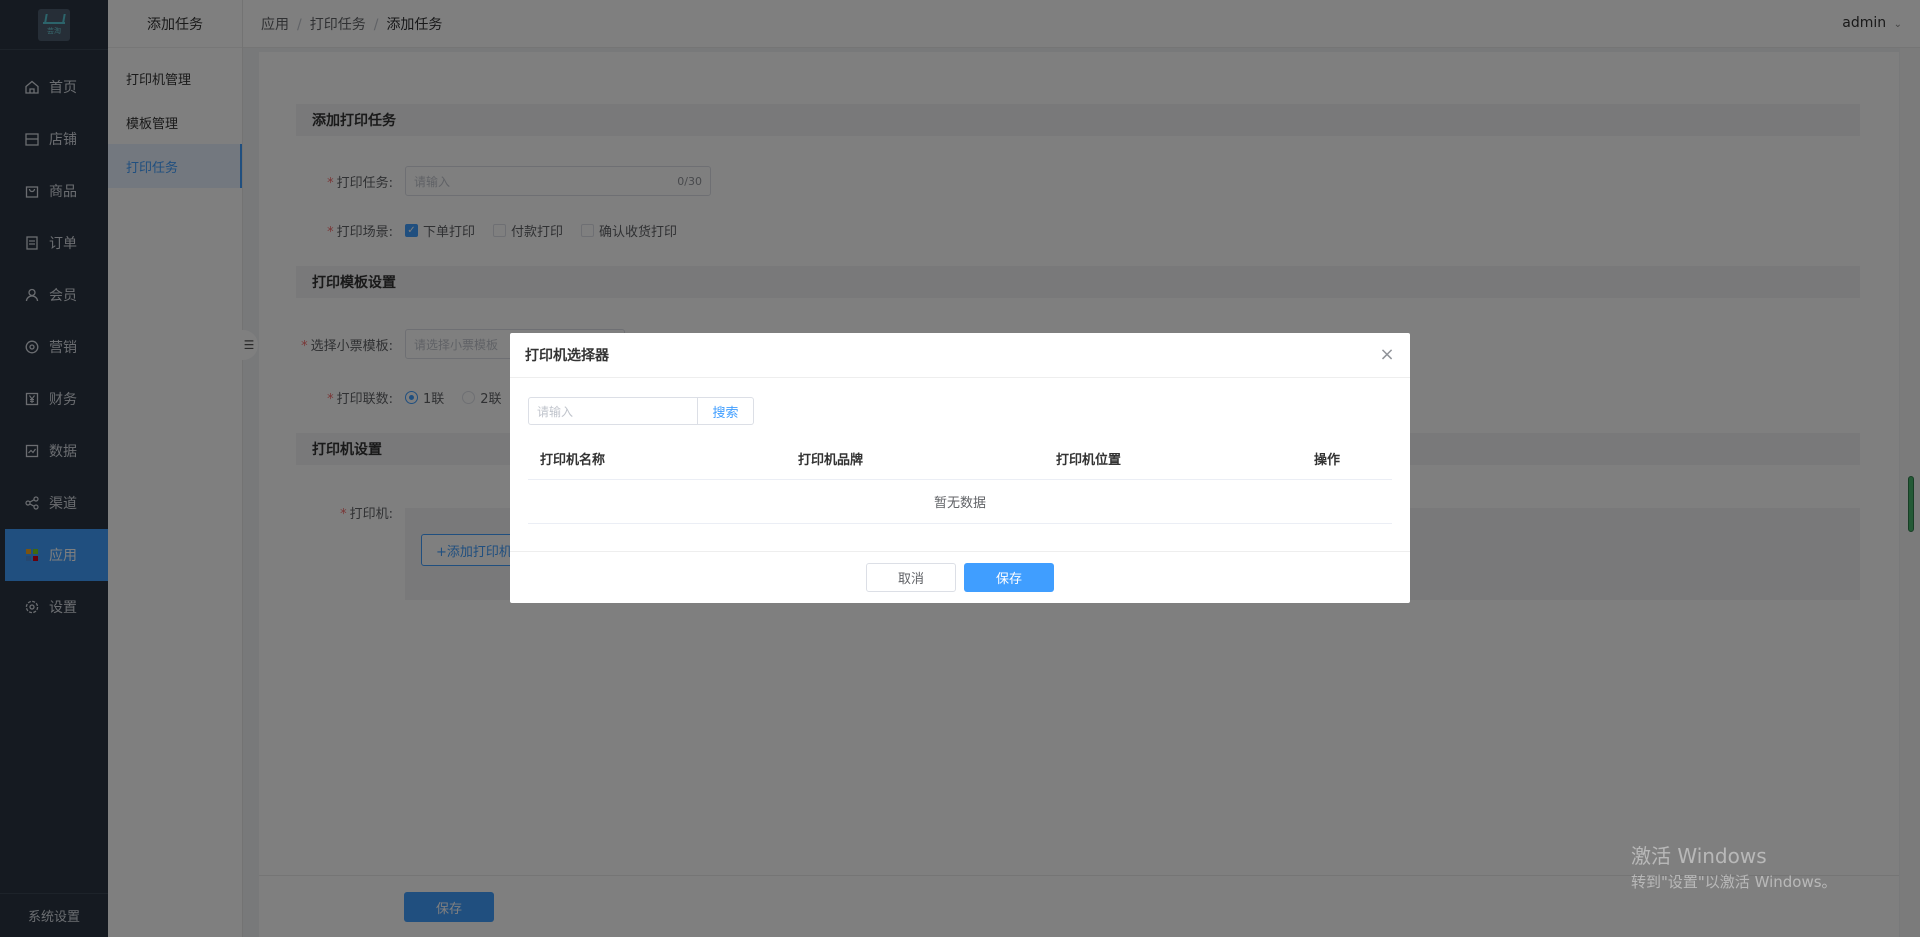  I want to click on column-header-location: 打印机位置, so click(1173, 459).